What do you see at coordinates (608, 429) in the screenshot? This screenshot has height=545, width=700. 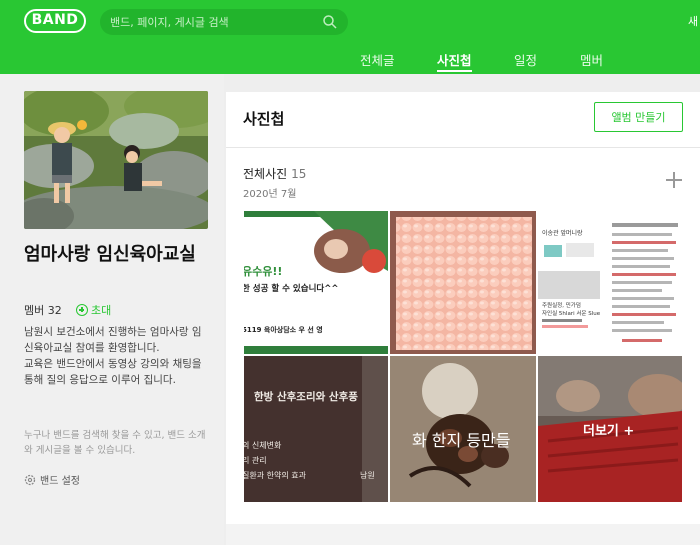 I see `more-photos-button: 더보기 +` at bounding box center [608, 429].